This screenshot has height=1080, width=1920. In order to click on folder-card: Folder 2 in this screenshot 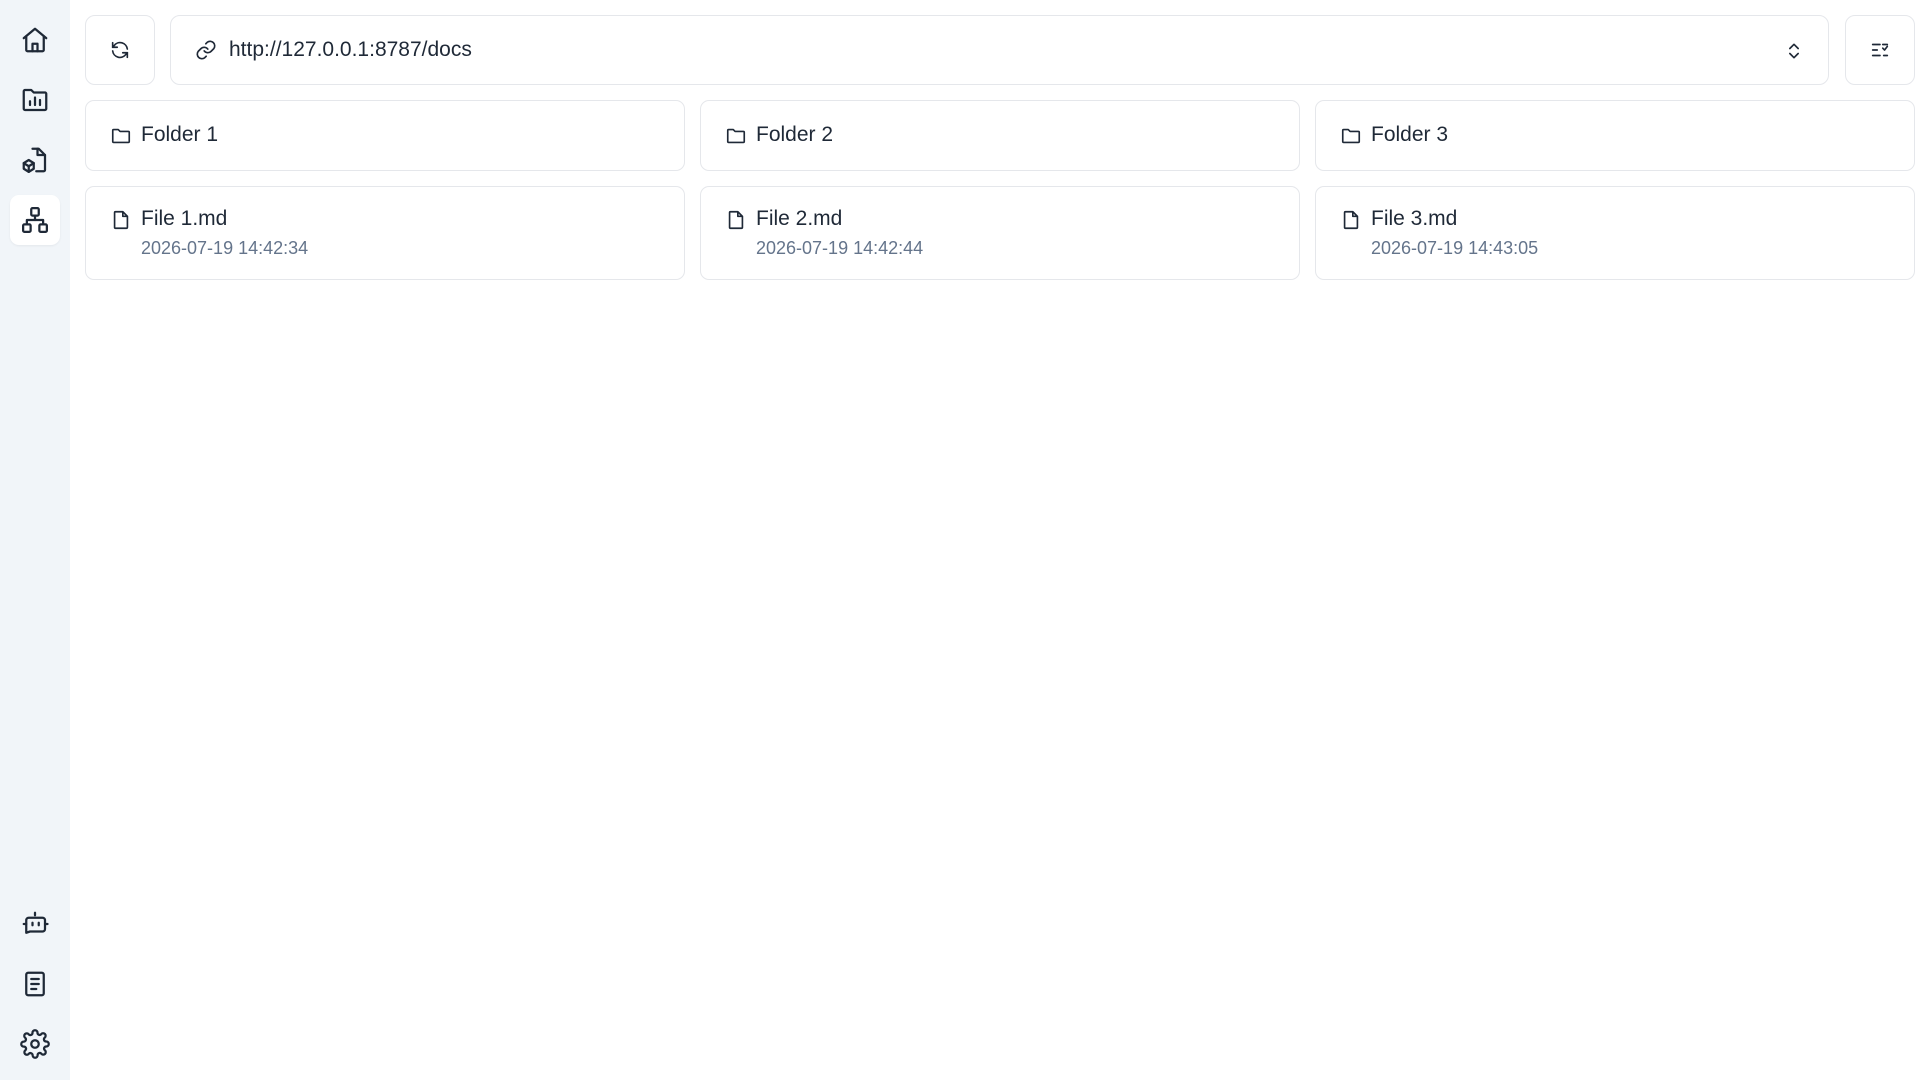, I will do `click(1000, 135)`.